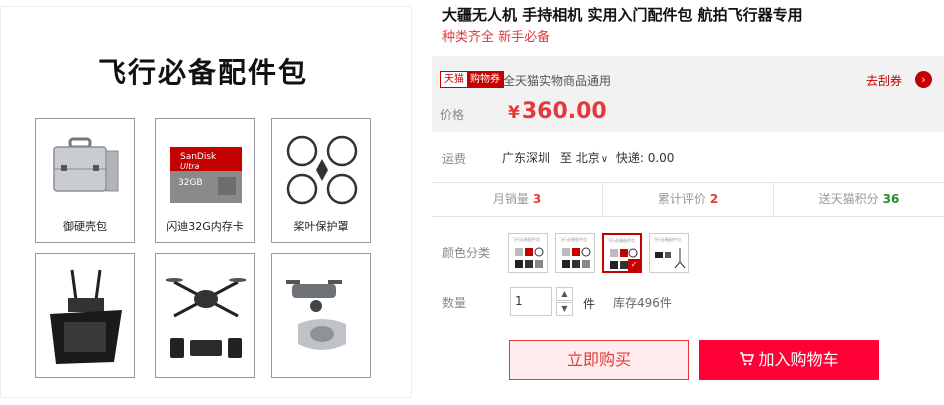 The image size is (944, 405). What do you see at coordinates (190, 166) in the screenshot?
I see `card-line: Ultra` at bounding box center [190, 166].